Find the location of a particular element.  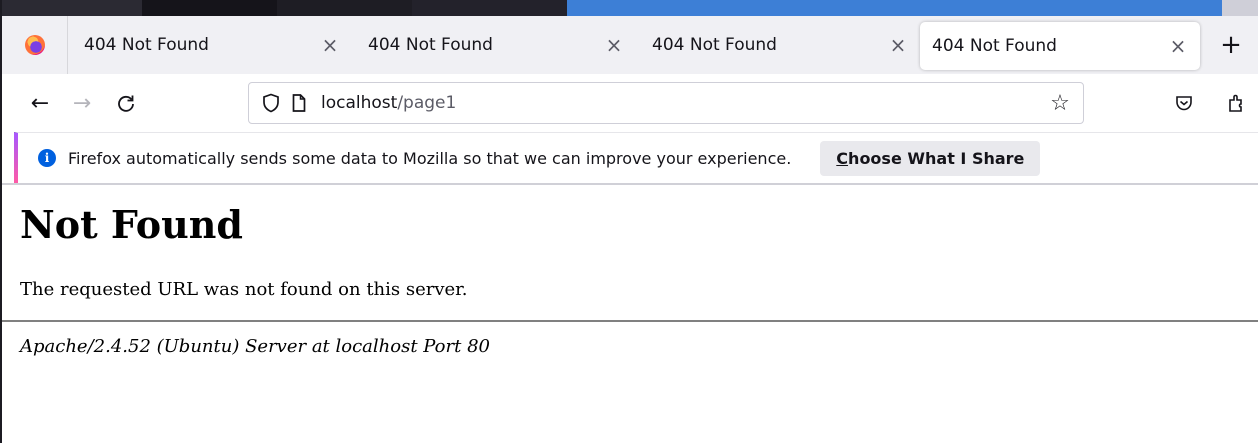

url-bar: localhost/page1 ☆ is located at coordinates (666, 103).